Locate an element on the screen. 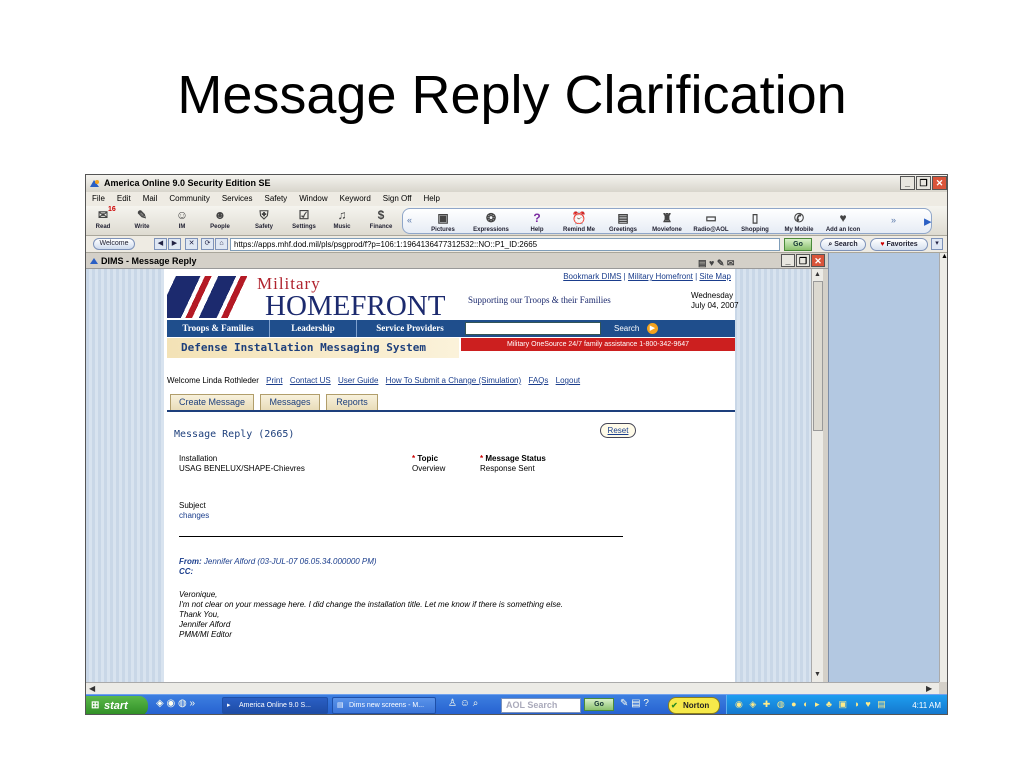 The image size is (1024, 768). site-search-go-icon: ▶ is located at coordinates (652, 328).